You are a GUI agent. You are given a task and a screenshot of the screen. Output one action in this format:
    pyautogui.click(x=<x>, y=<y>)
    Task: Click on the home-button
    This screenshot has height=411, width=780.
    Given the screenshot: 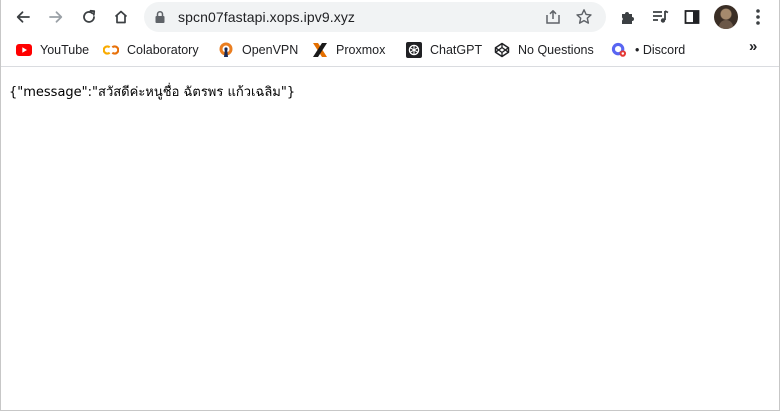 What is the action you would take?
    pyautogui.click(x=121, y=17)
    